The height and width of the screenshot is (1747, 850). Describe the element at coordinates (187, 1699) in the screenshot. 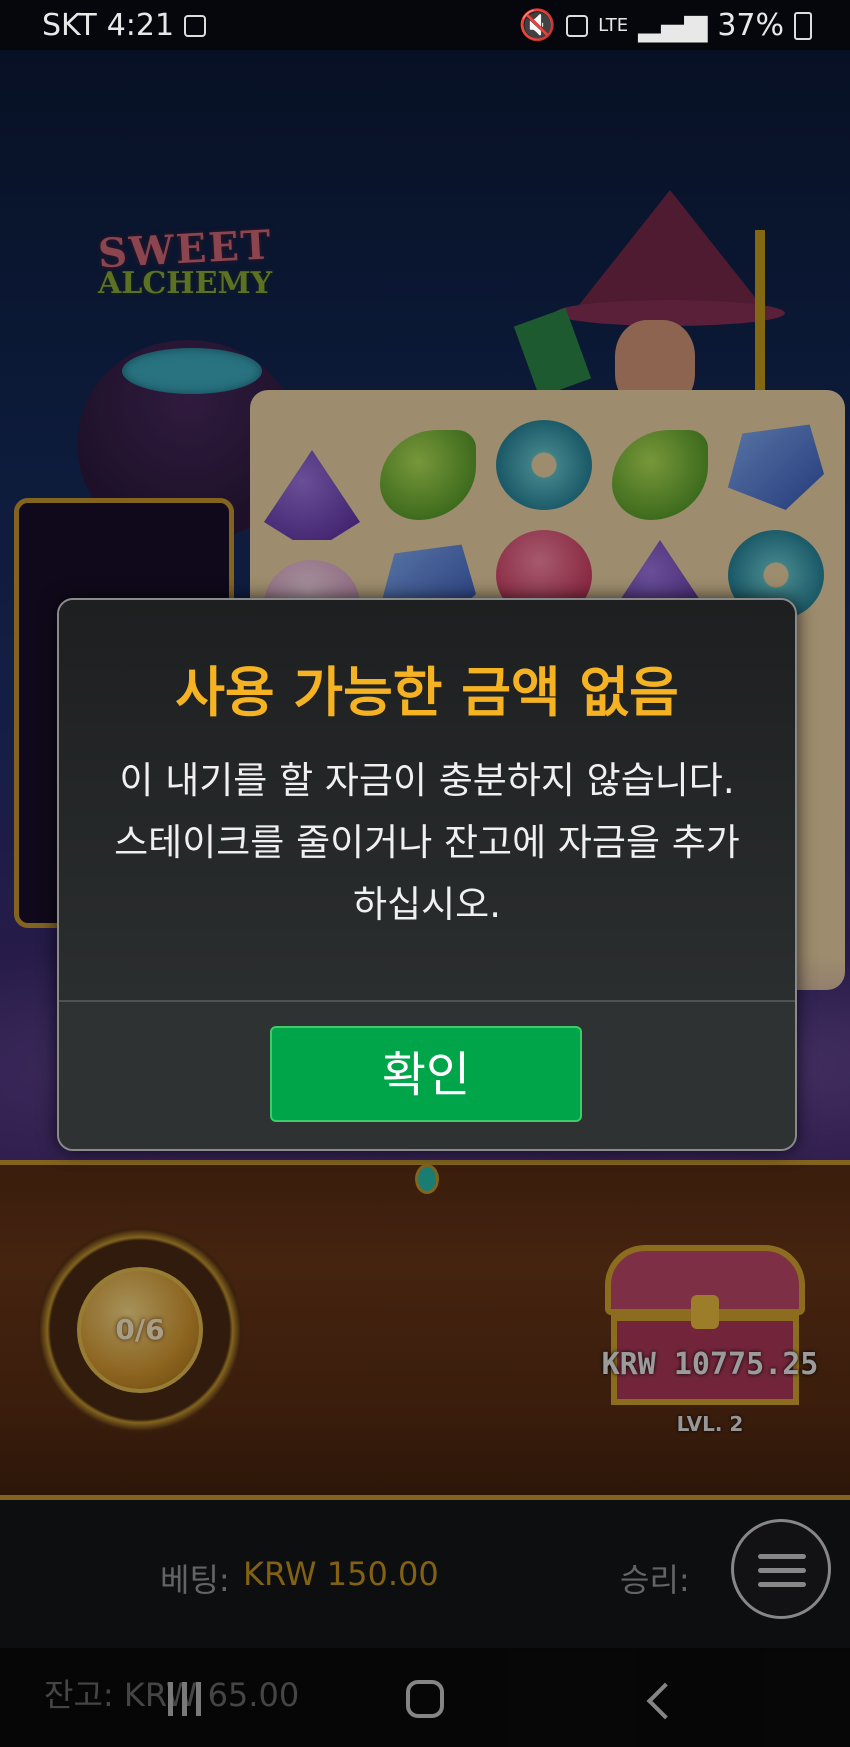

I see `recent-apps-icon` at that location.